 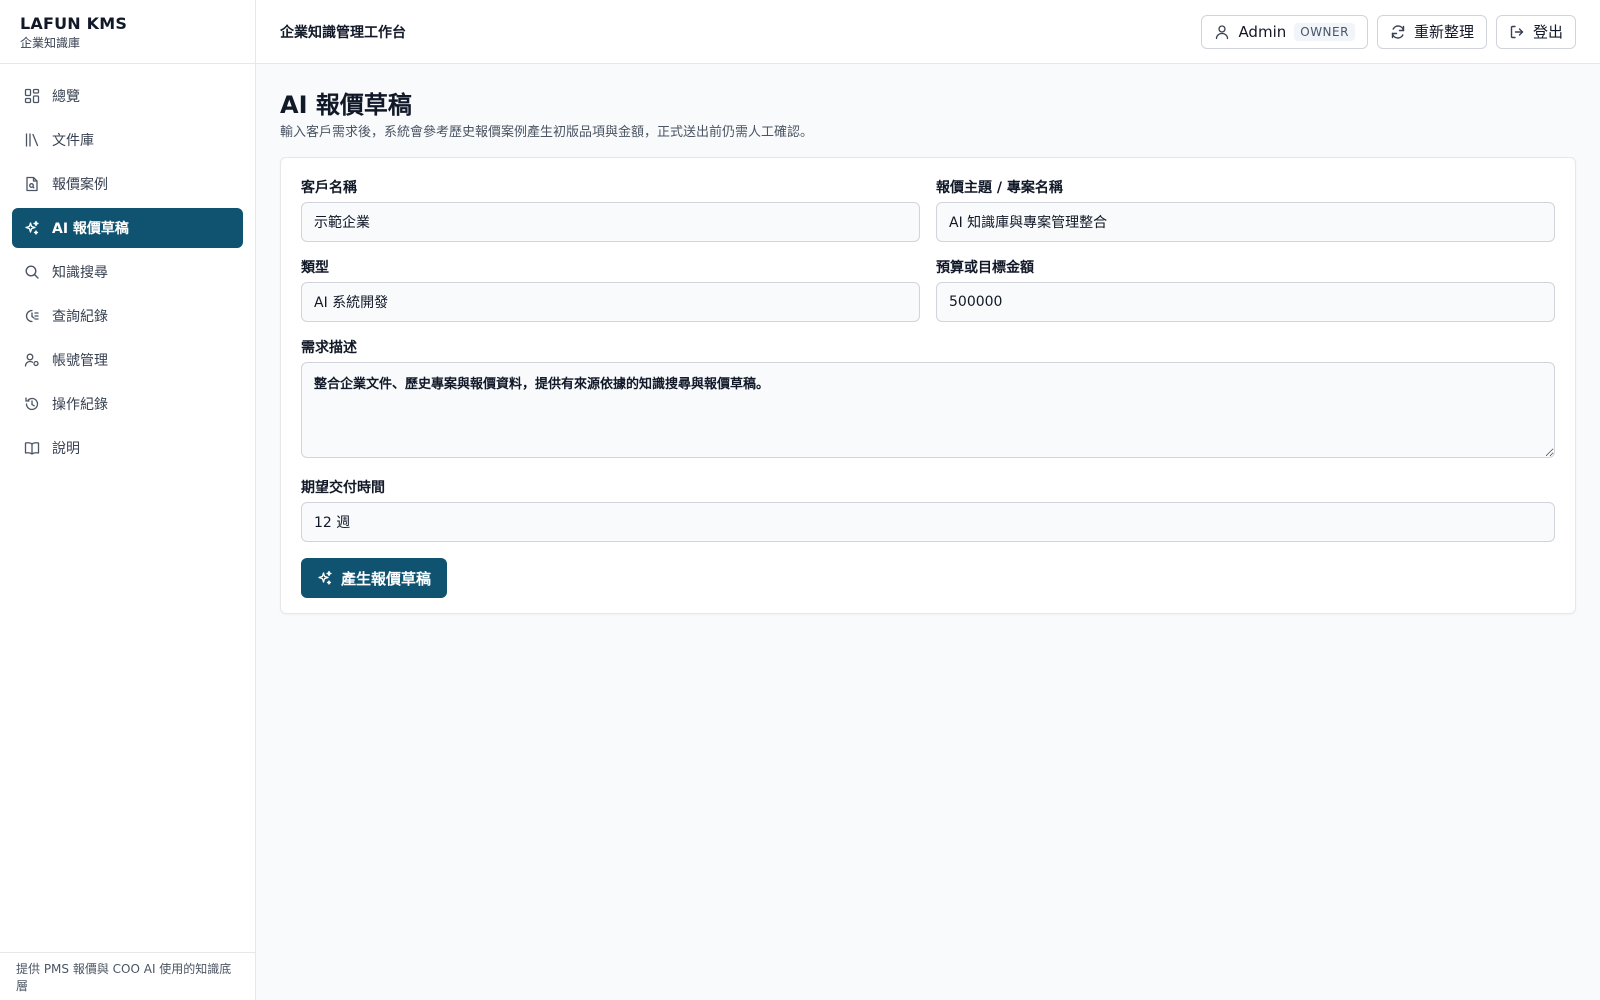 I want to click on generate-quote-label: 產生報價草稿, so click(x=386, y=579).